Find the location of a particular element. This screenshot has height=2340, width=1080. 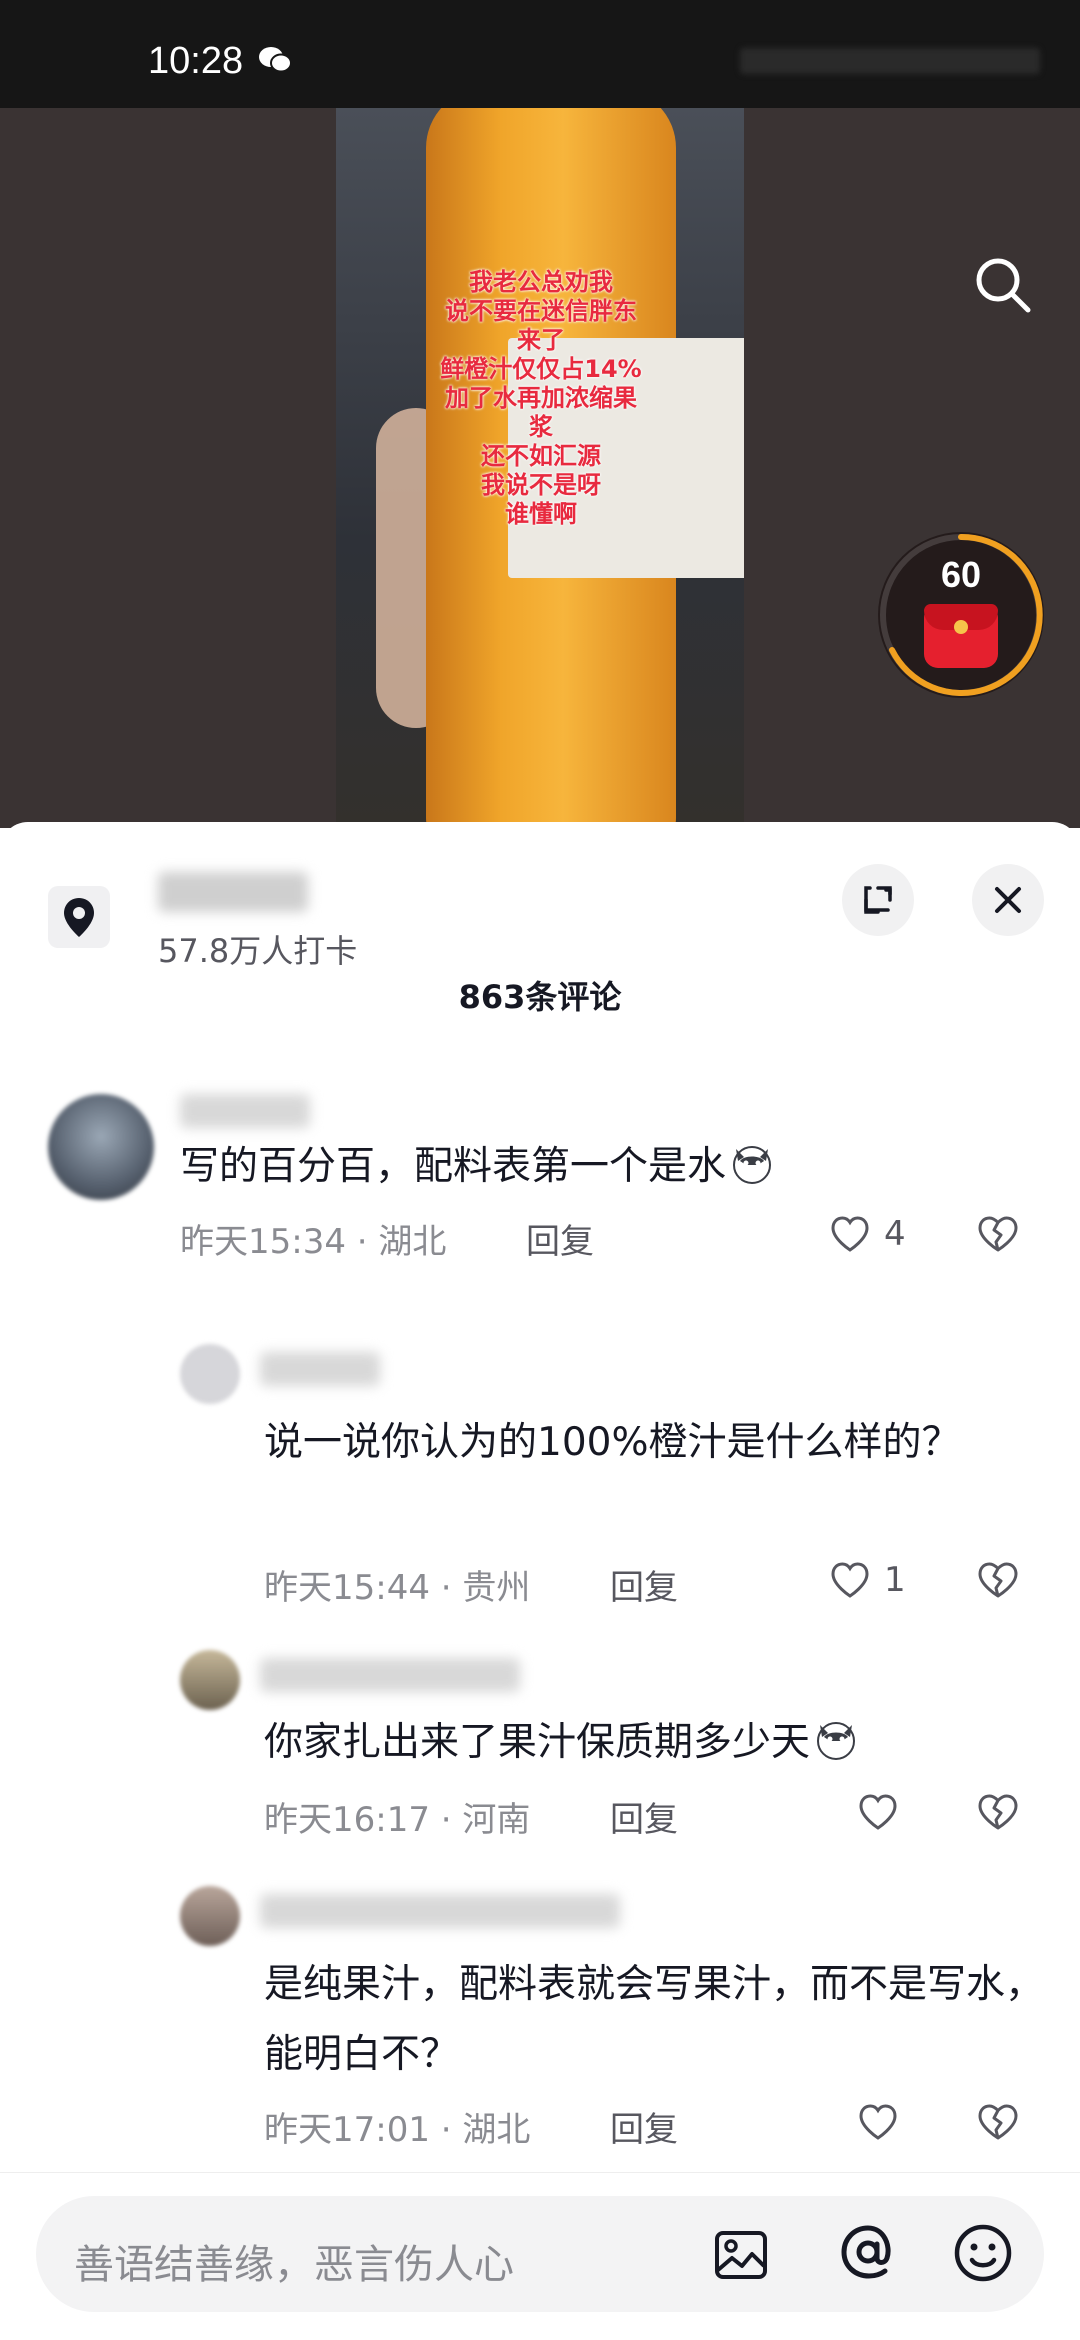

comment-input: 善语结善缘，恶言伤人心 is located at coordinates (540, 2254).